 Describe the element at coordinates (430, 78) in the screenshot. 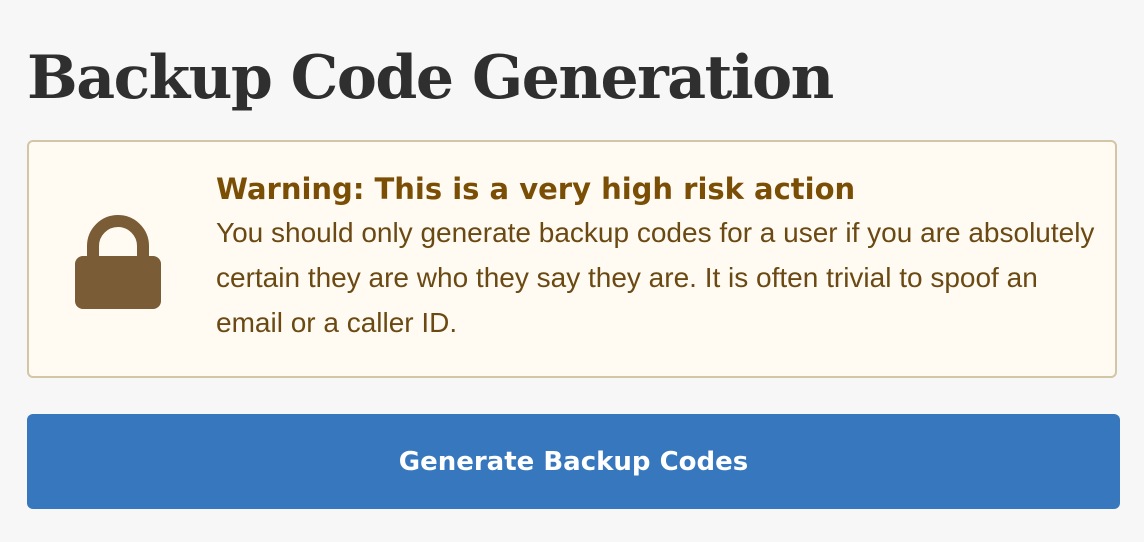

I see `page-title: Backup Code Generation` at that location.